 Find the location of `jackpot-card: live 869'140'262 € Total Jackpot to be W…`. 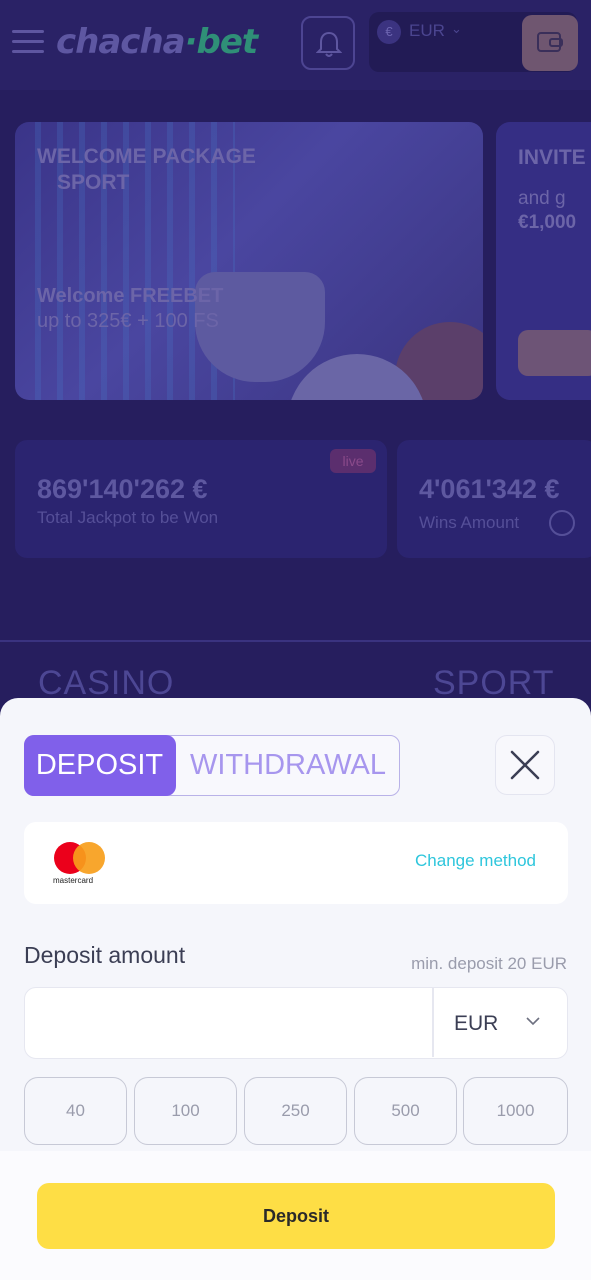

jackpot-card: live 869'140'262 € Total Jackpot to be W… is located at coordinates (201, 499).